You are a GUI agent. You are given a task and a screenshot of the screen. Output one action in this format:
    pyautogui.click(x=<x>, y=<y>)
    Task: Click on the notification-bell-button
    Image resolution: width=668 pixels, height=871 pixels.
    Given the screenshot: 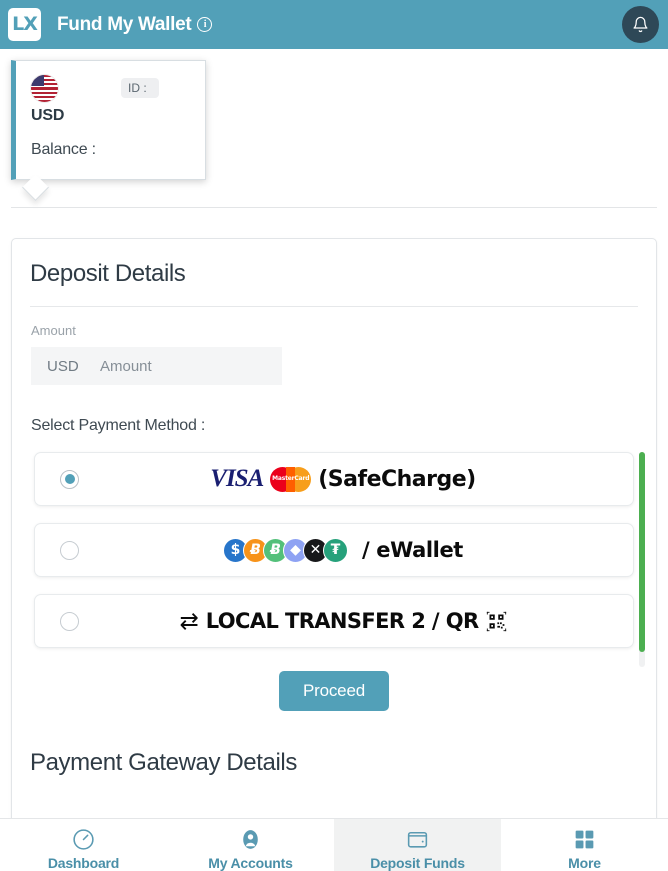 What is the action you would take?
    pyautogui.click(x=640, y=24)
    